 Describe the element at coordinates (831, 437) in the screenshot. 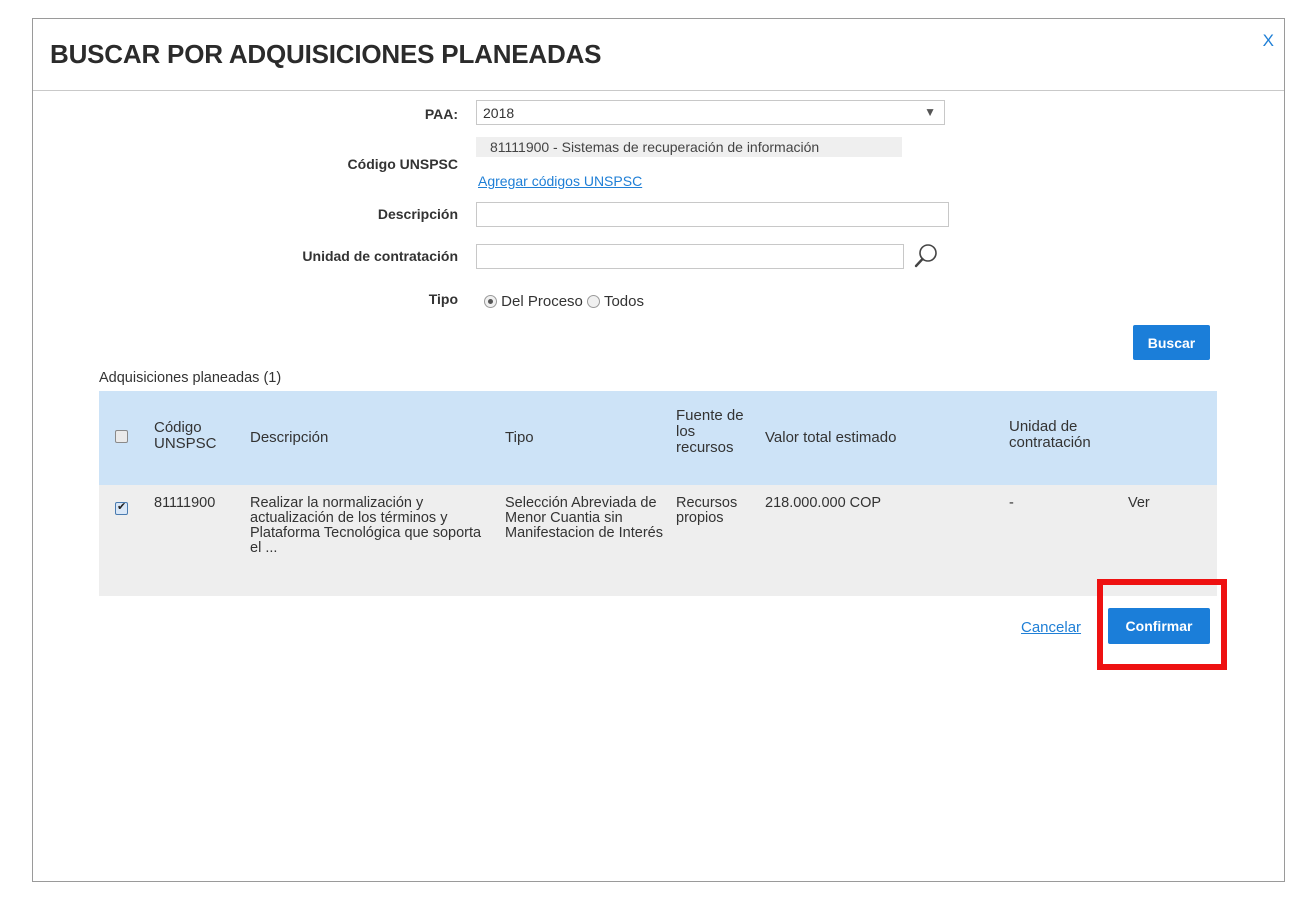

I see `col-header-valor: Valor total estimado` at that location.